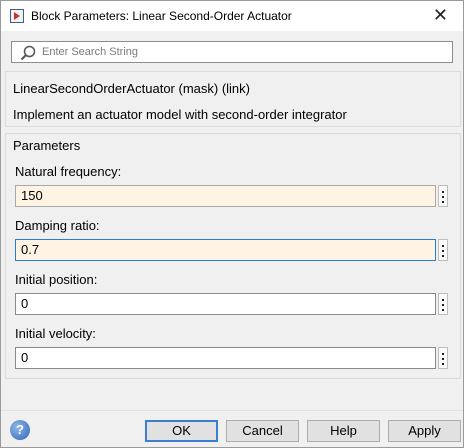 The width and height of the screenshot is (464, 448). What do you see at coordinates (424, 431) in the screenshot?
I see `apply-button: Apply` at bounding box center [424, 431].